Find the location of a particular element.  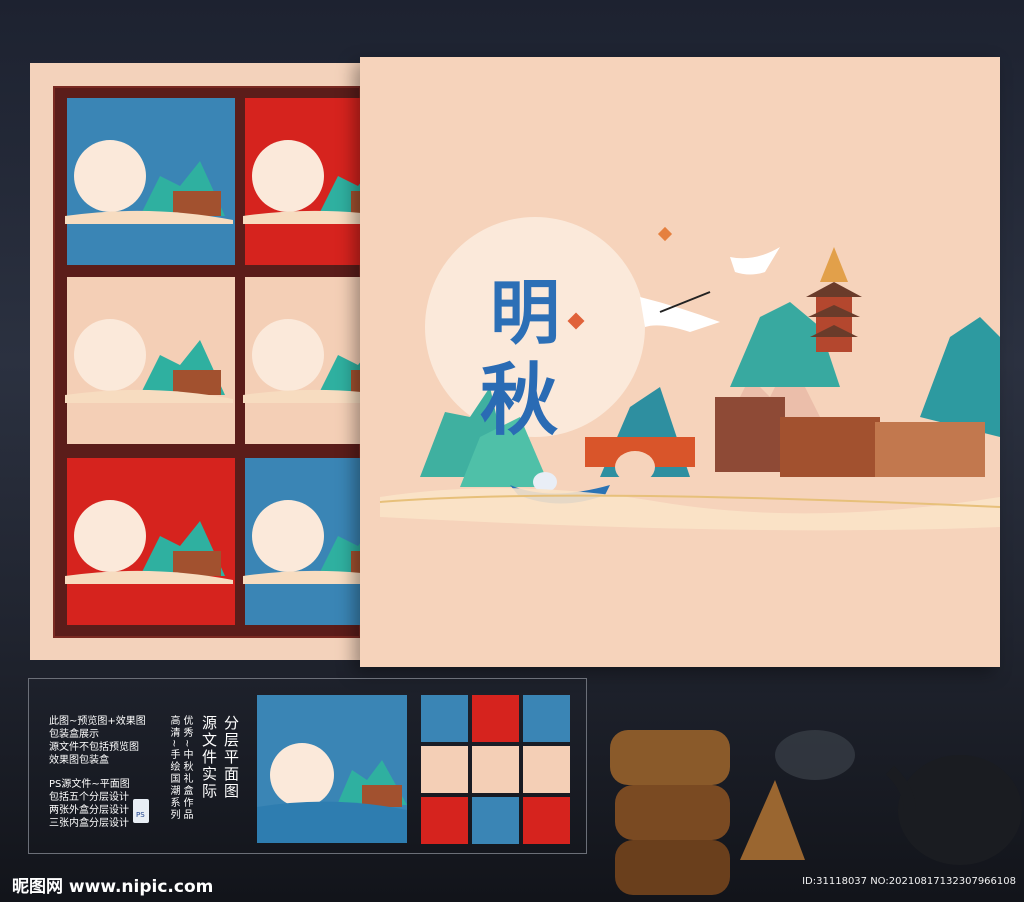

tile-illustrations is located at coordinates (213, 362).